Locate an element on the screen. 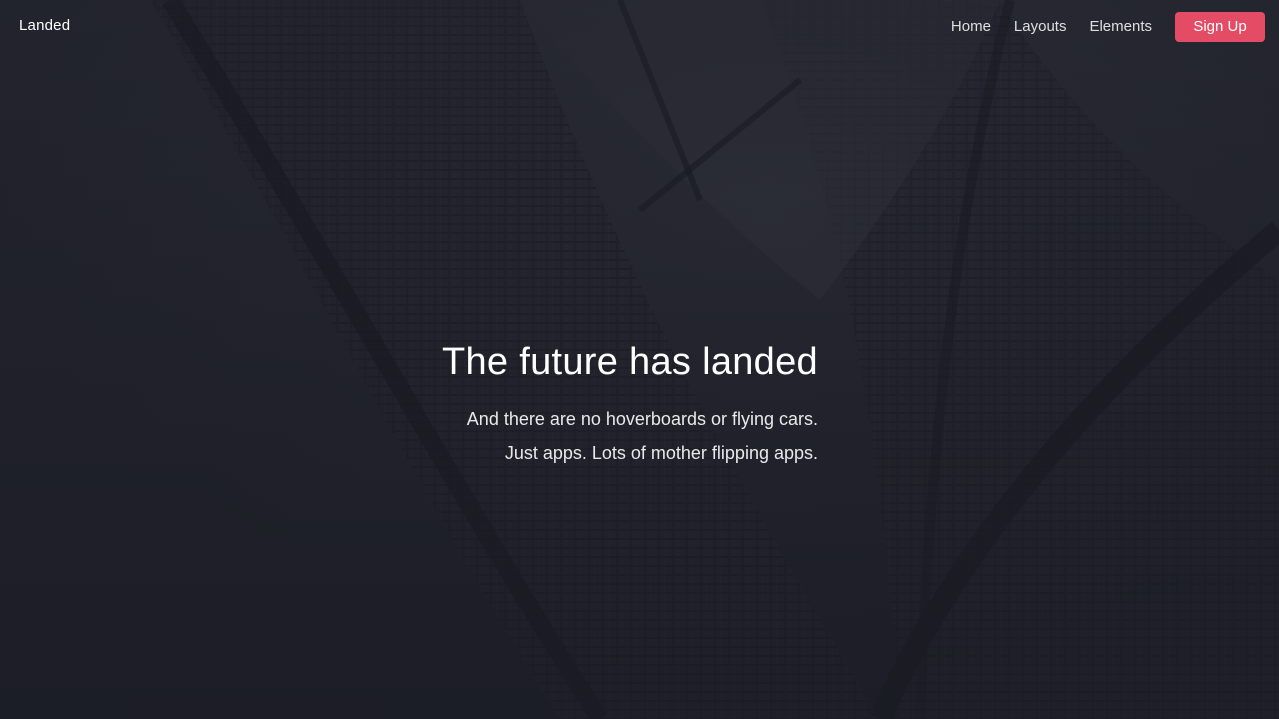 The image size is (1279, 719). site-logo: Landed is located at coordinates (44, 25).